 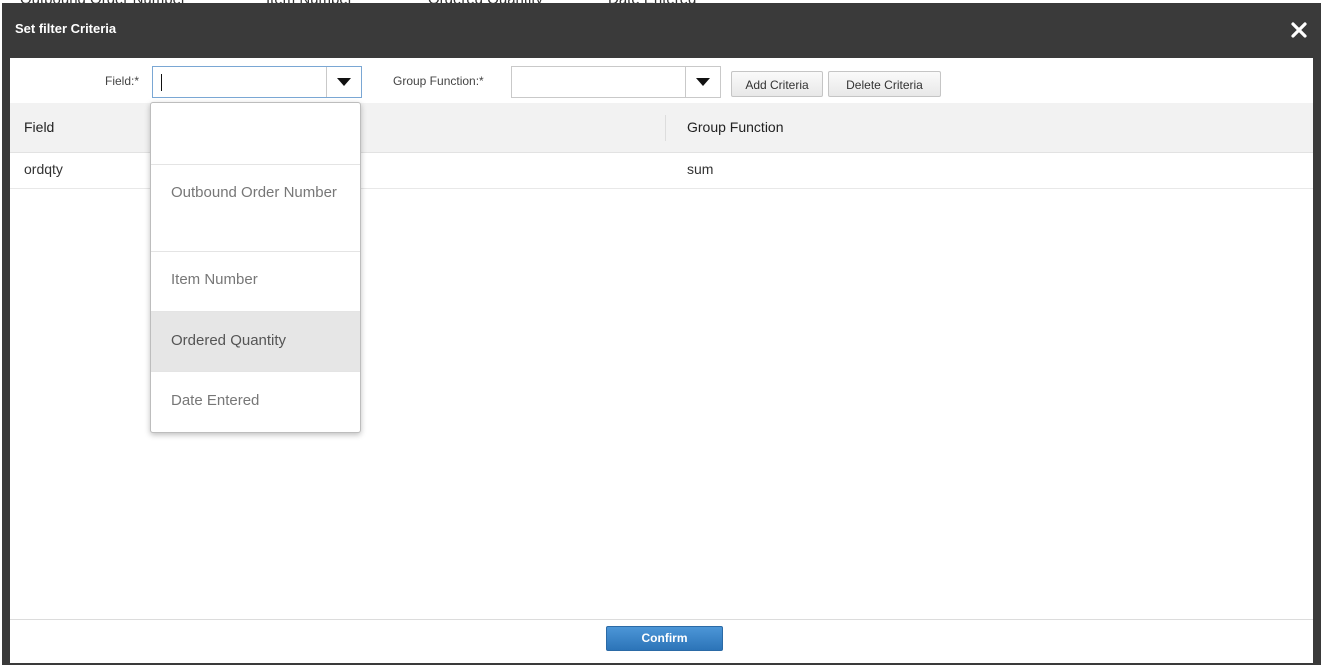 What do you see at coordinates (884, 84) in the screenshot?
I see `delete-criteria-button: Delete Criteria` at bounding box center [884, 84].